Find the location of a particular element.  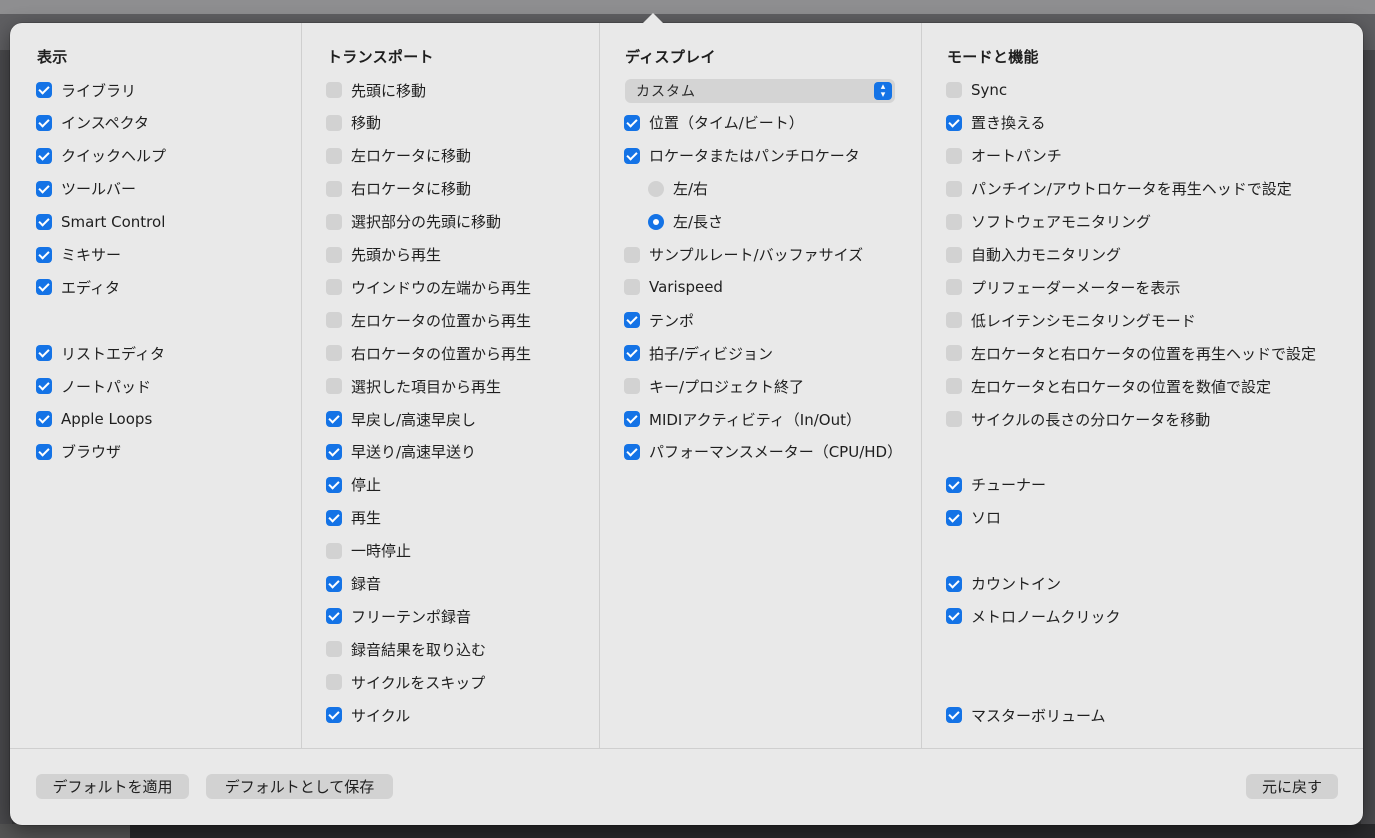

display-option-8: ノートパッド is located at coordinates (93, 386).